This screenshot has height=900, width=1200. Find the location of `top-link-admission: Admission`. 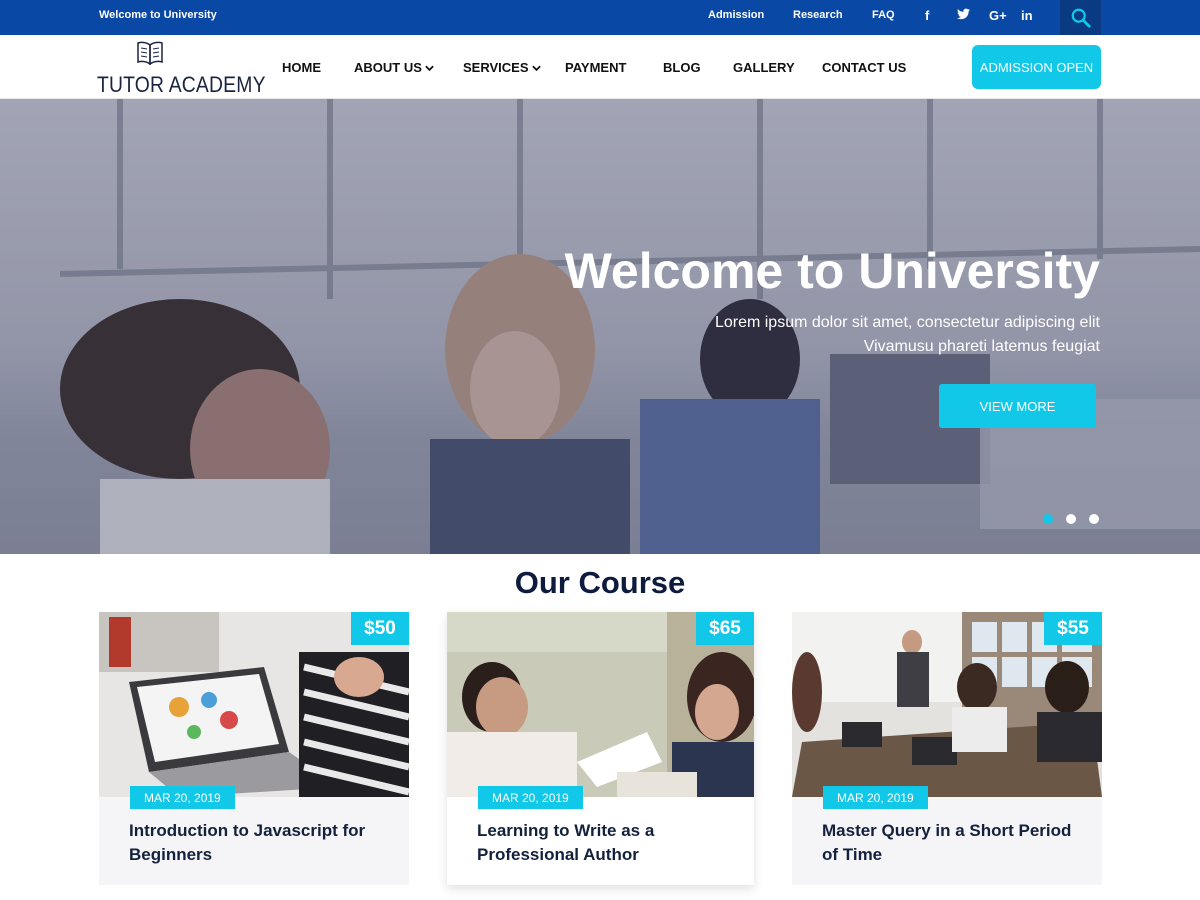

top-link-admission: Admission is located at coordinates (750, 15).